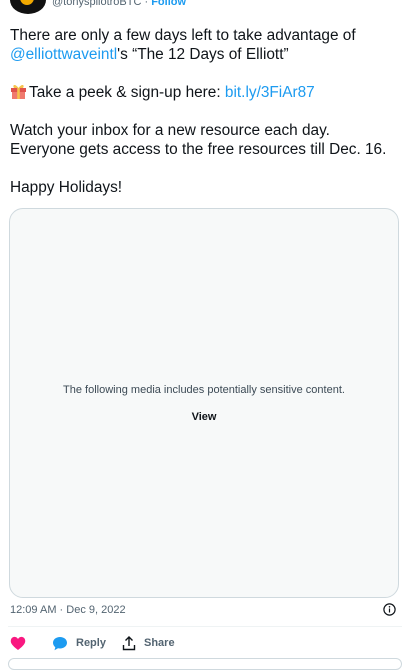 The height and width of the screenshot is (670, 410). Describe the element at coordinates (205, 8) in the screenshot. I see `tweet-header: @tonyspilotroBTC · Follow` at that location.